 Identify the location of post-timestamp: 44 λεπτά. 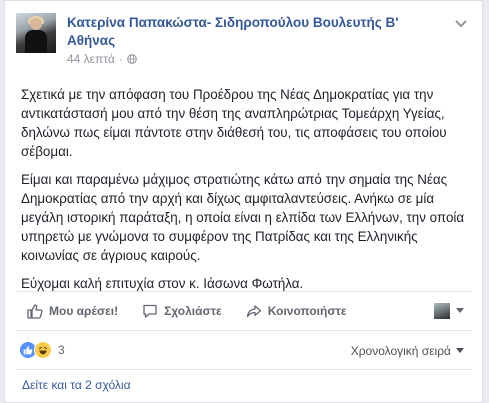
(91, 59).